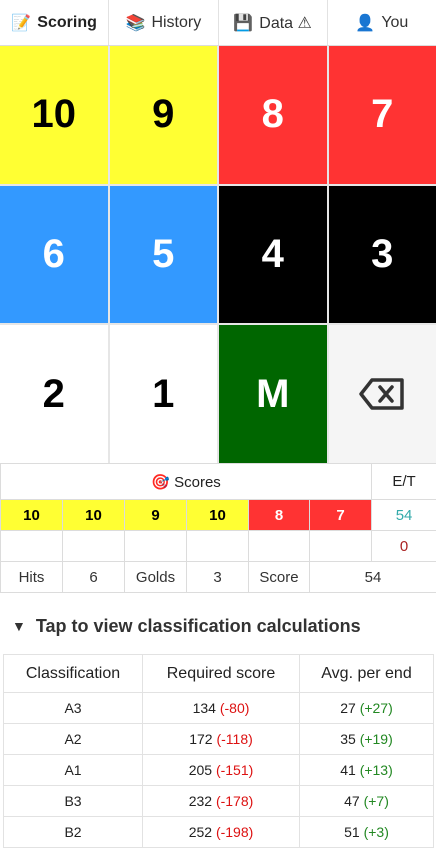 Image resolution: width=436 pixels, height=849 pixels. Describe the element at coordinates (221, 770) in the screenshot. I see `required-score: 205 (-151)` at that location.